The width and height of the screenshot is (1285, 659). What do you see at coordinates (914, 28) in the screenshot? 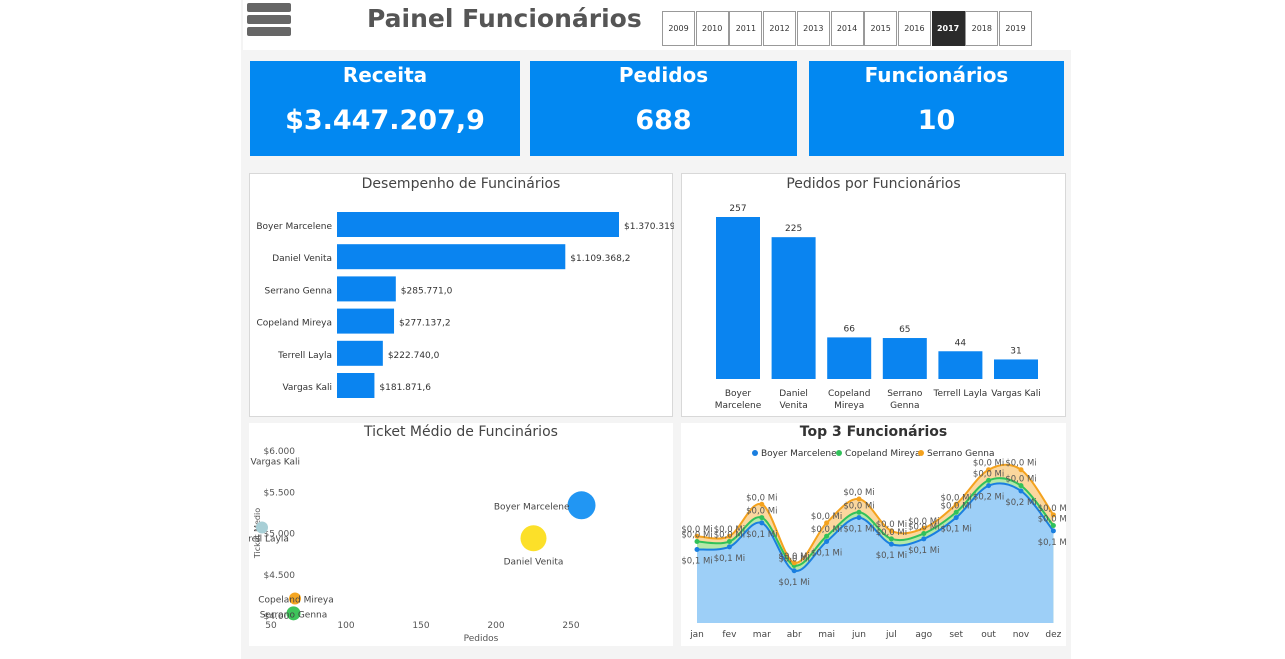
I see `year-button-2016: 2016` at bounding box center [914, 28].